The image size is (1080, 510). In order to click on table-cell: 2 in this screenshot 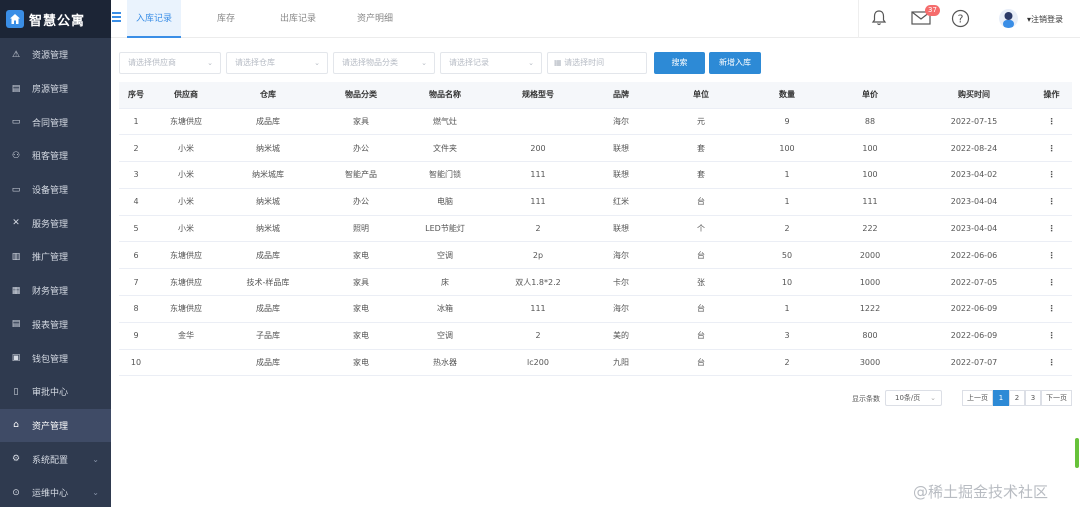, I will do `click(136, 148)`.